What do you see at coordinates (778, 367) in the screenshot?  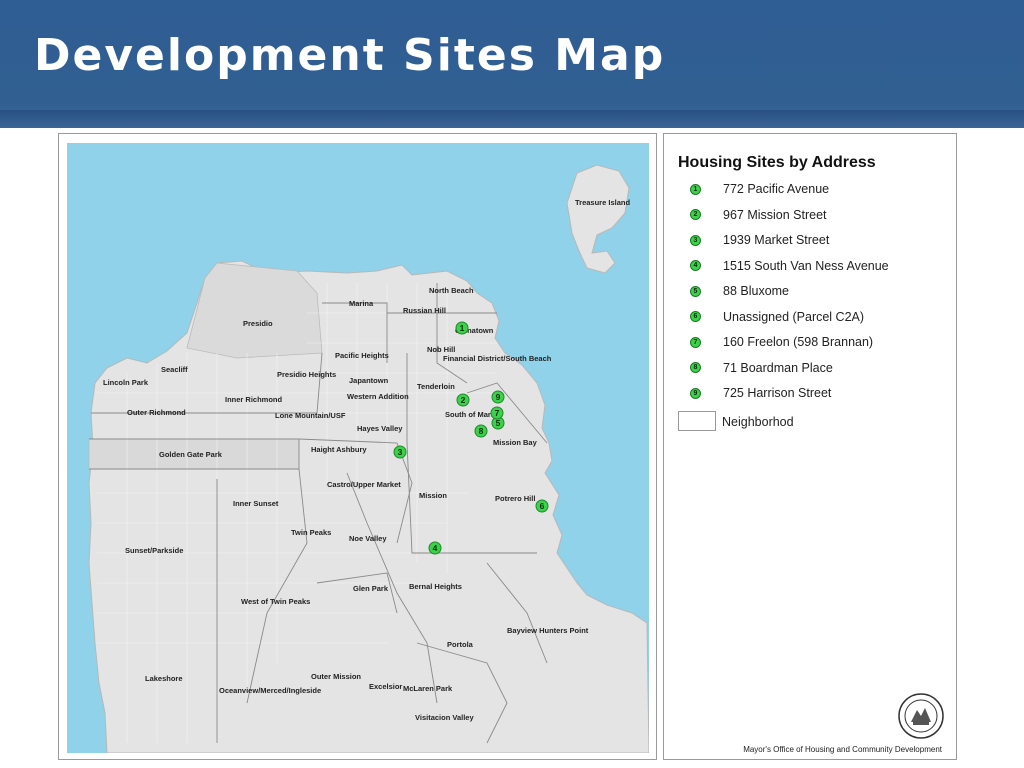 I see `legend-item-label: 71 Boardman Place` at bounding box center [778, 367].